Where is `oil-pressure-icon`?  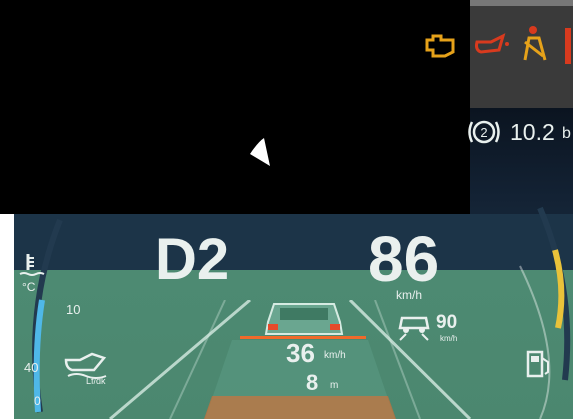
oil-pressure-icon is located at coordinates (492, 43).